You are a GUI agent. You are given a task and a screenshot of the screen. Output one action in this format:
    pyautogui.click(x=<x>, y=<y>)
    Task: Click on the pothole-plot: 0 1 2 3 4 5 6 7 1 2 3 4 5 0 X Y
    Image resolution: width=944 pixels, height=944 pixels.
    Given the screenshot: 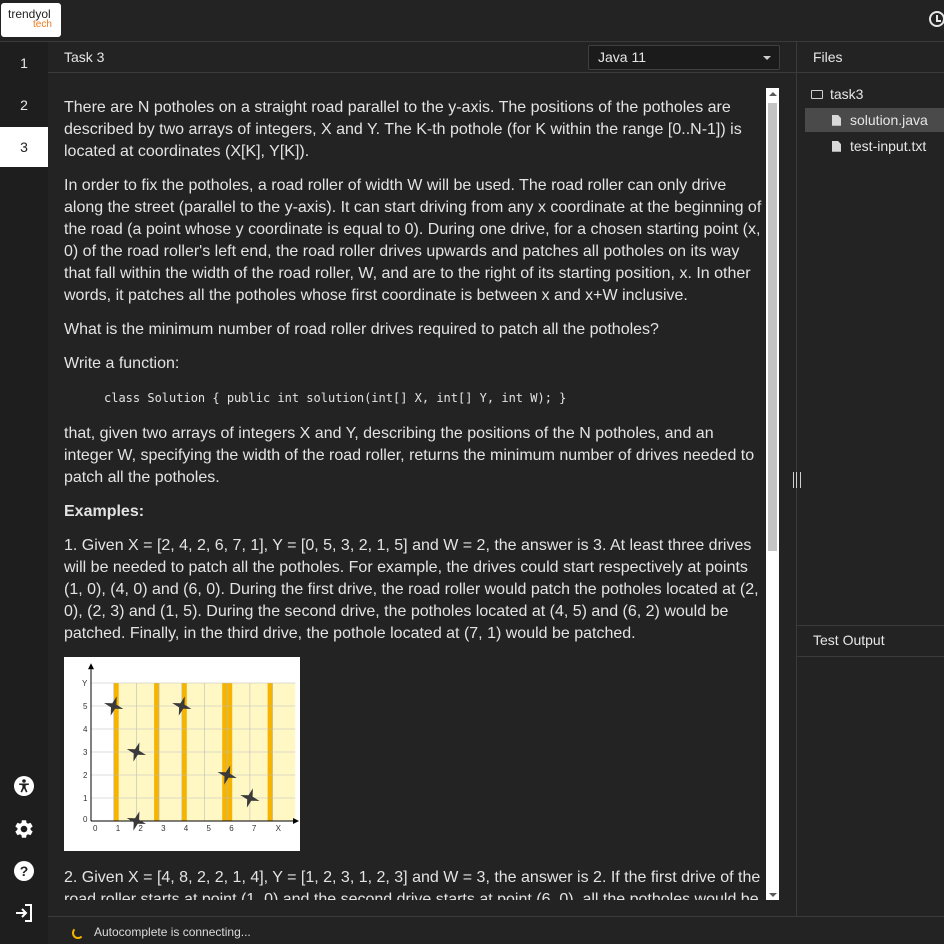 What is the action you would take?
    pyautogui.click(x=191, y=748)
    